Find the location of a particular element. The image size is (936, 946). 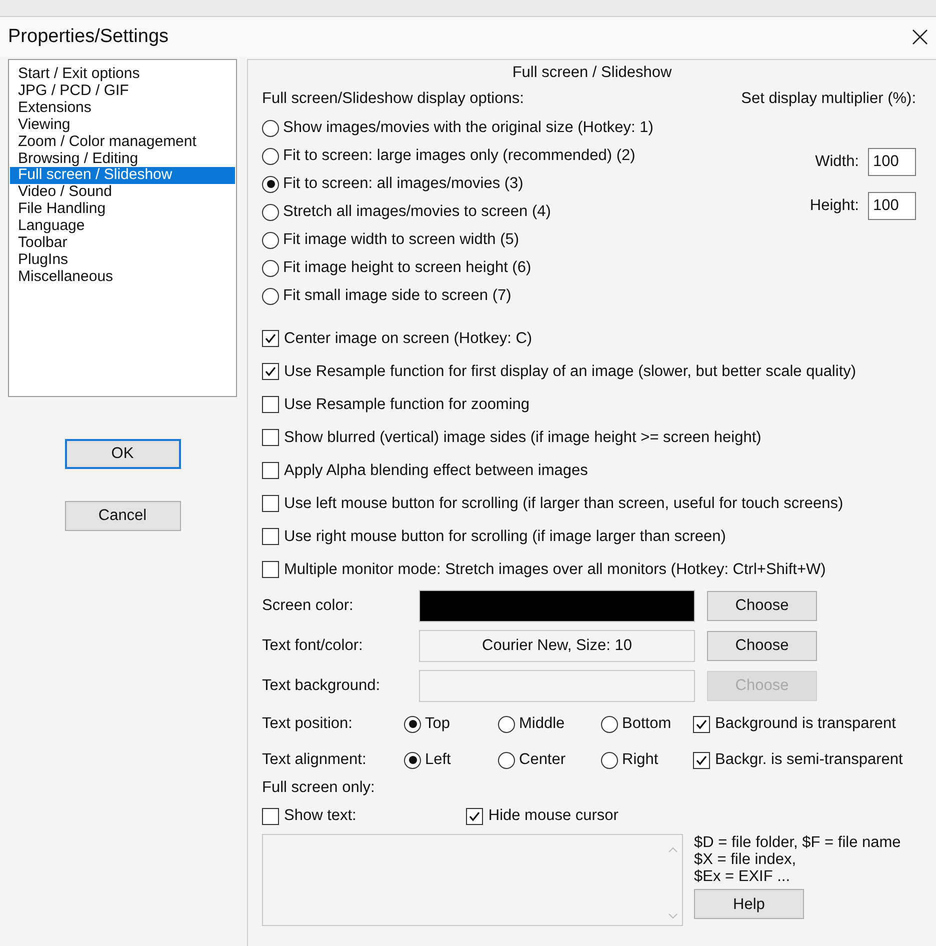

category-item: File Handling is located at coordinates (122, 209).